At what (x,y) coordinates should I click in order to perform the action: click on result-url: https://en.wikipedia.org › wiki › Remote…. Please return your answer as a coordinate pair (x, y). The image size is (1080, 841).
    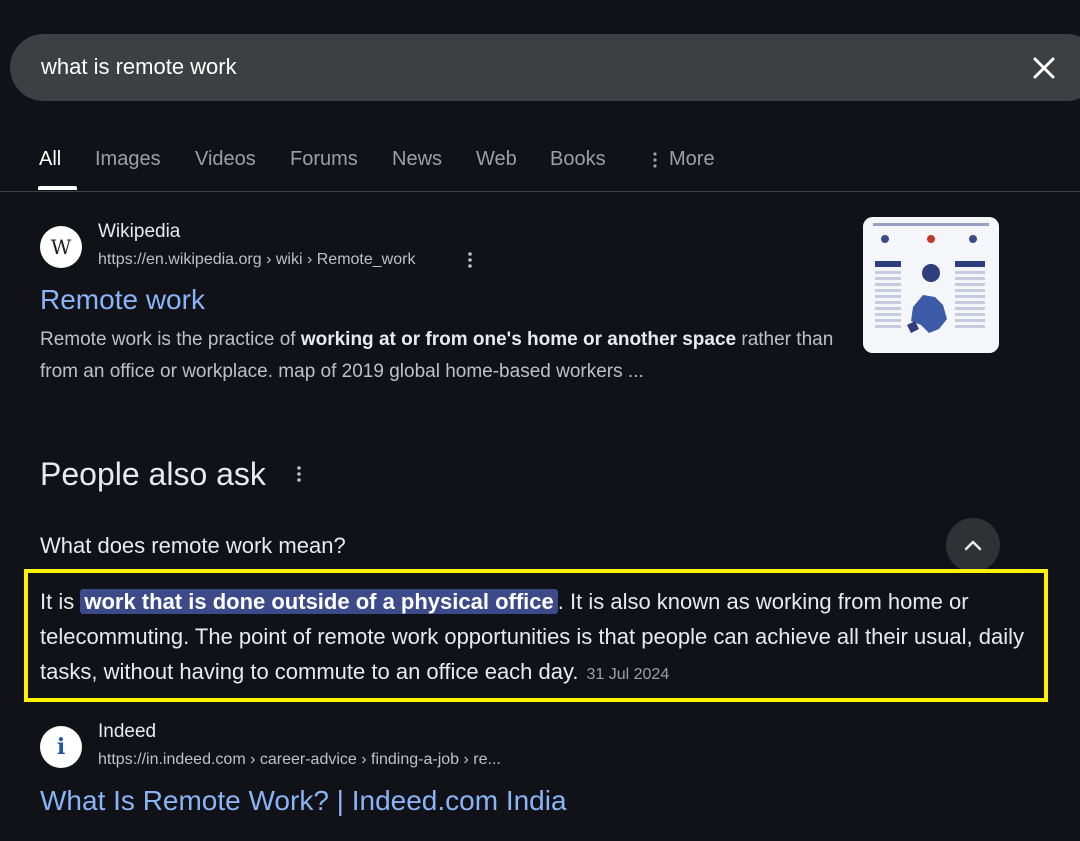
    Looking at the image, I should click on (256, 260).